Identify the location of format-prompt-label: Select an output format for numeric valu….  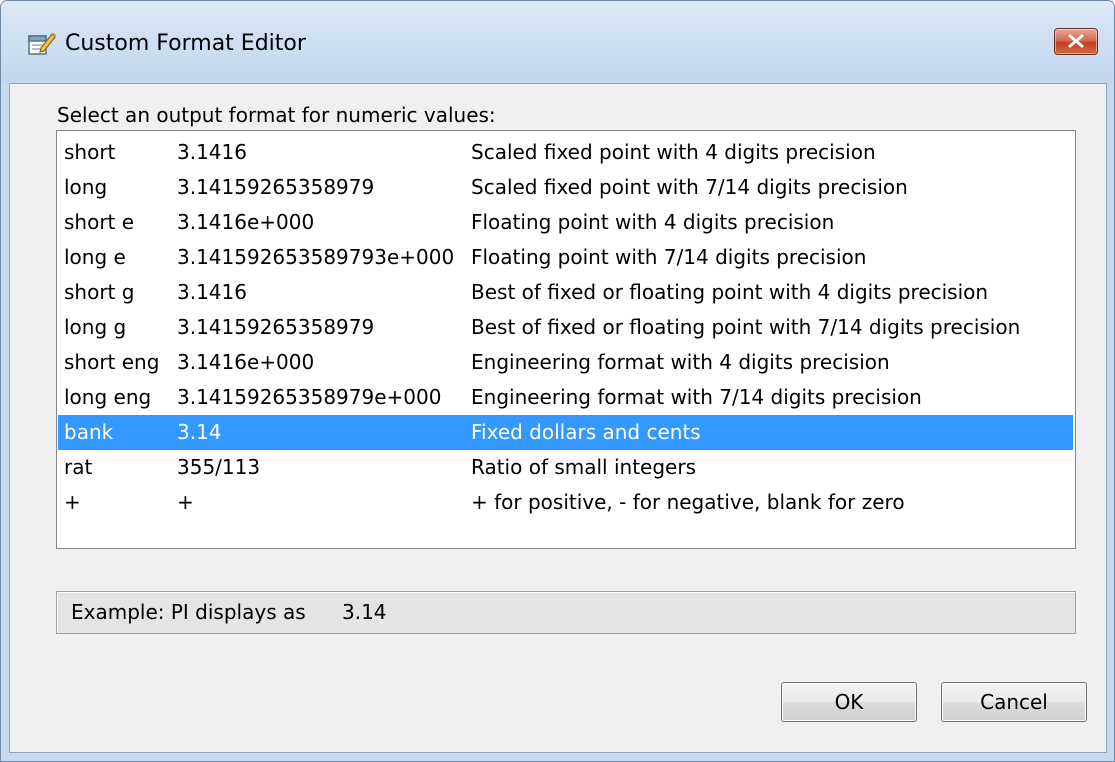
(276, 115).